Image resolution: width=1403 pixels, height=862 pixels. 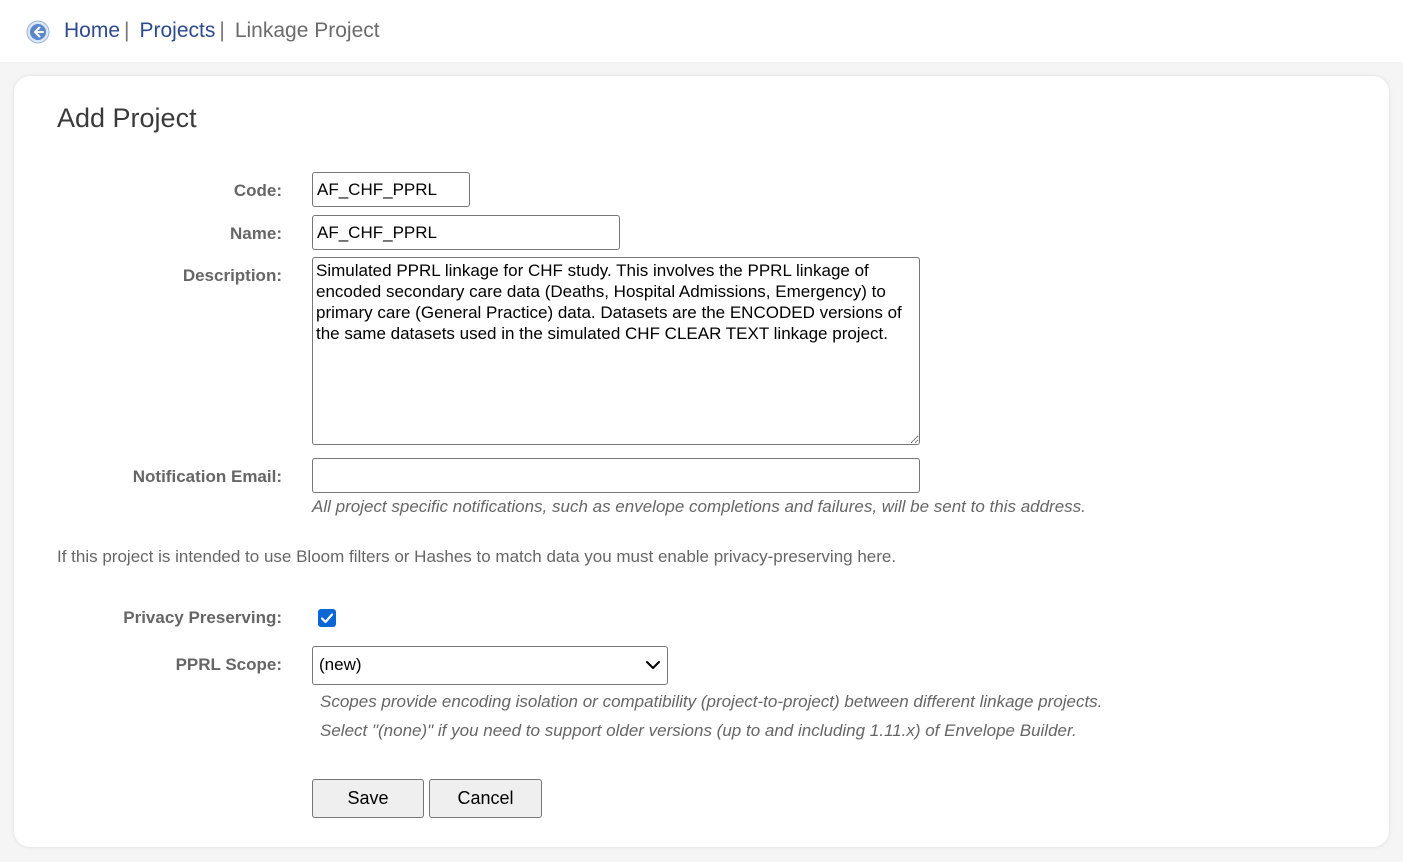 I want to click on top-bar: Home | Projects | Linkage Project, so click(x=701, y=31).